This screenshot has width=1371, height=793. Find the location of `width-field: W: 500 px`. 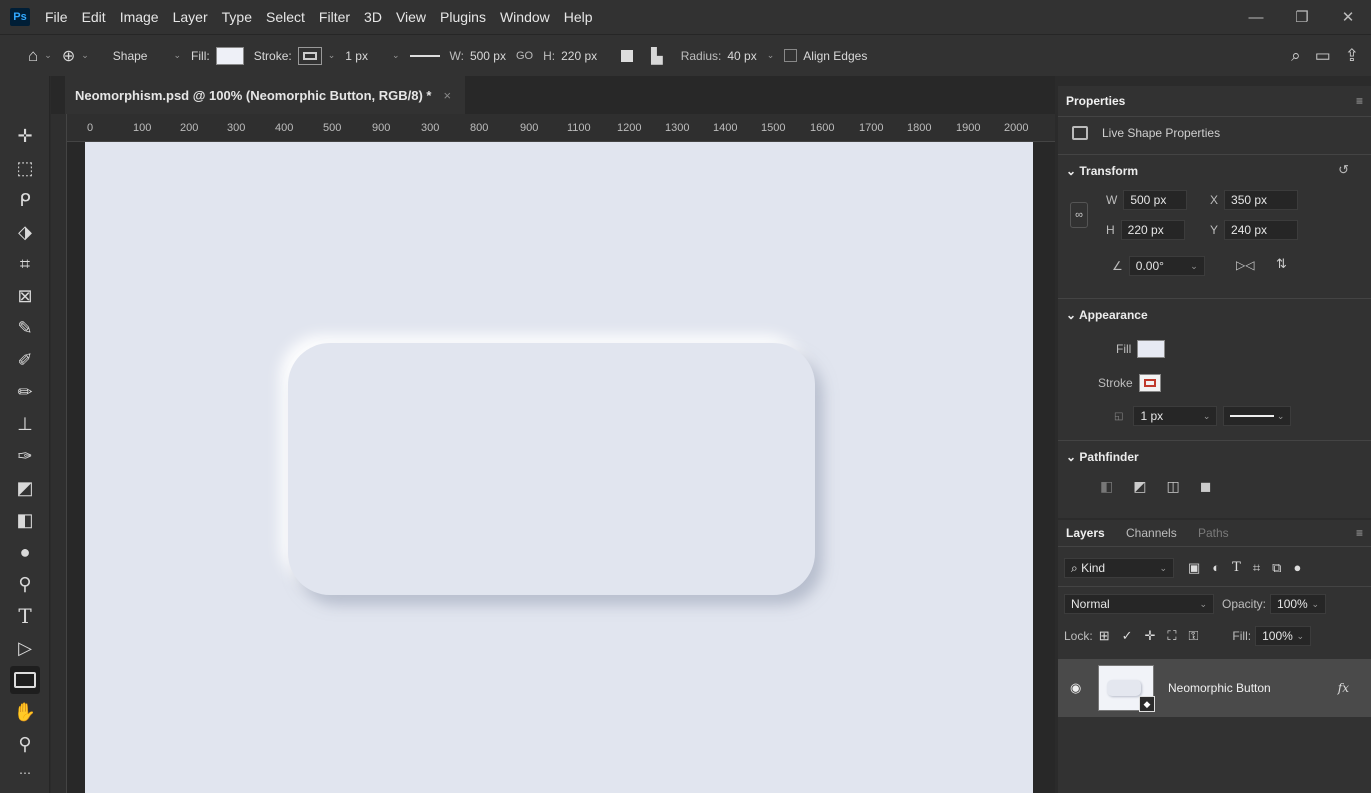

width-field: W: 500 px is located at coordinates (478, 56).